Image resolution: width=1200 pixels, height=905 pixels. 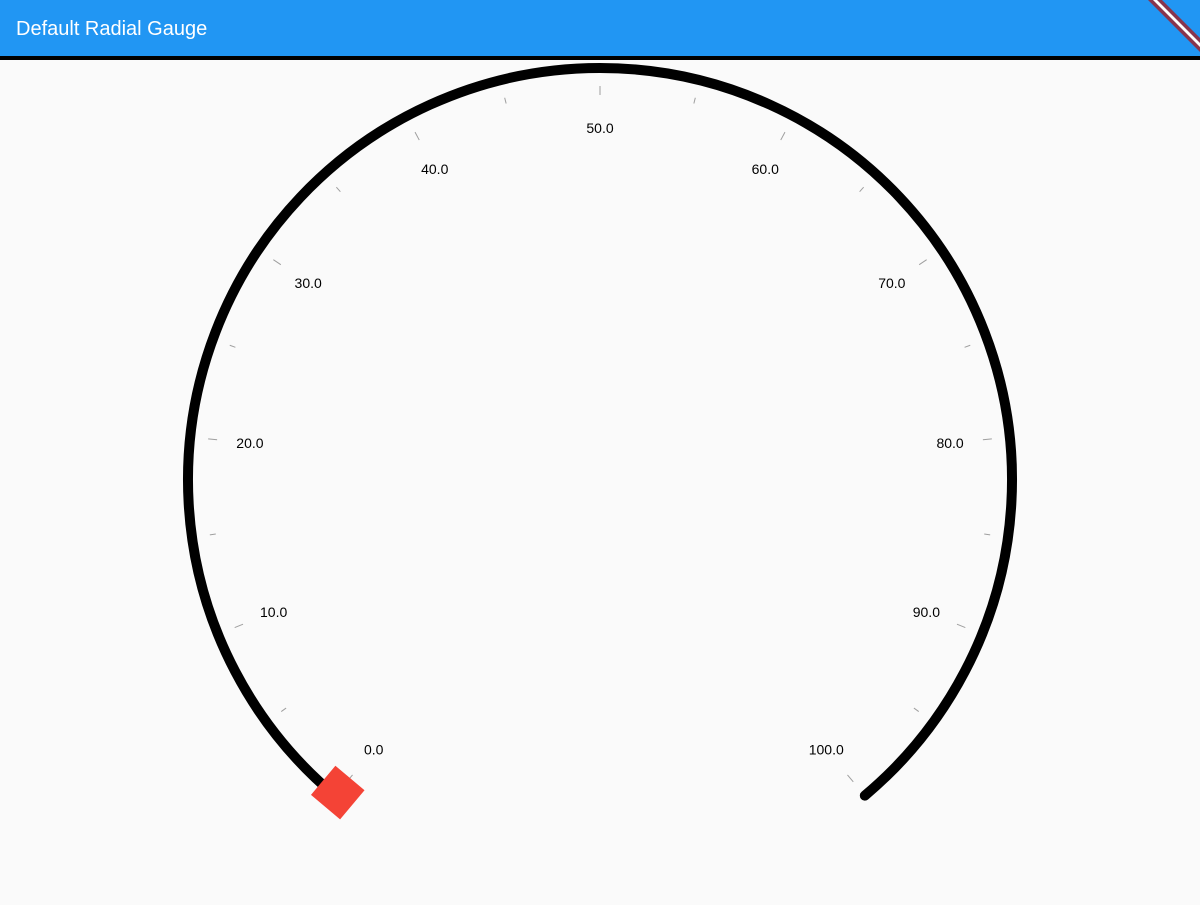 What do you see at coordinates (308, 283) in the screenshot?
I see `gauge-tick-label: 30.0` at bounding box center [308, 283].